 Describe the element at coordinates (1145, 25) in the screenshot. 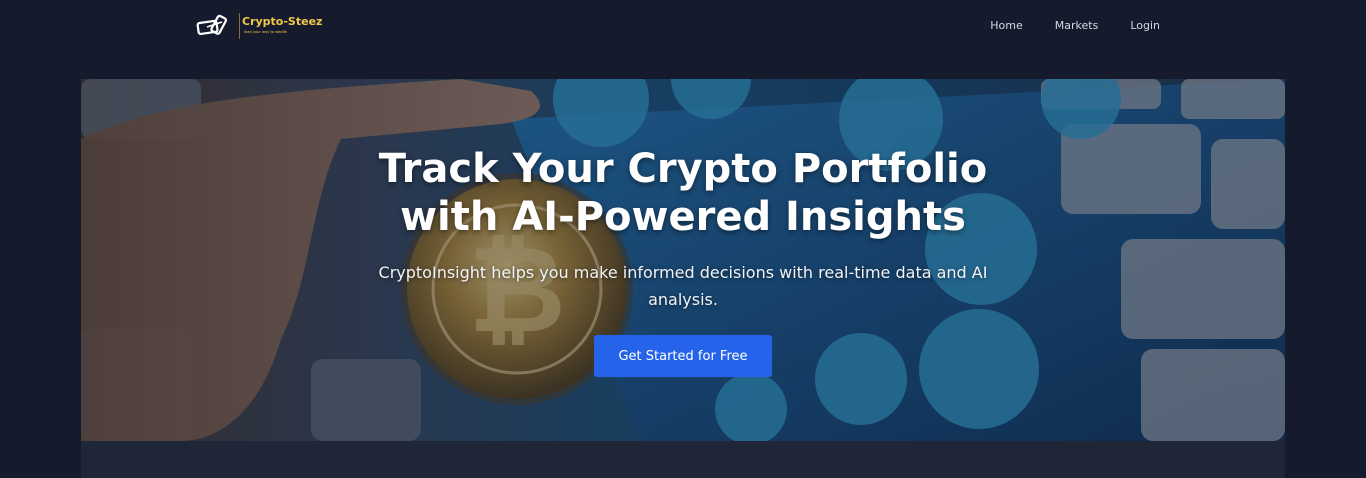

I see `nav-link-login: Login` at that location.